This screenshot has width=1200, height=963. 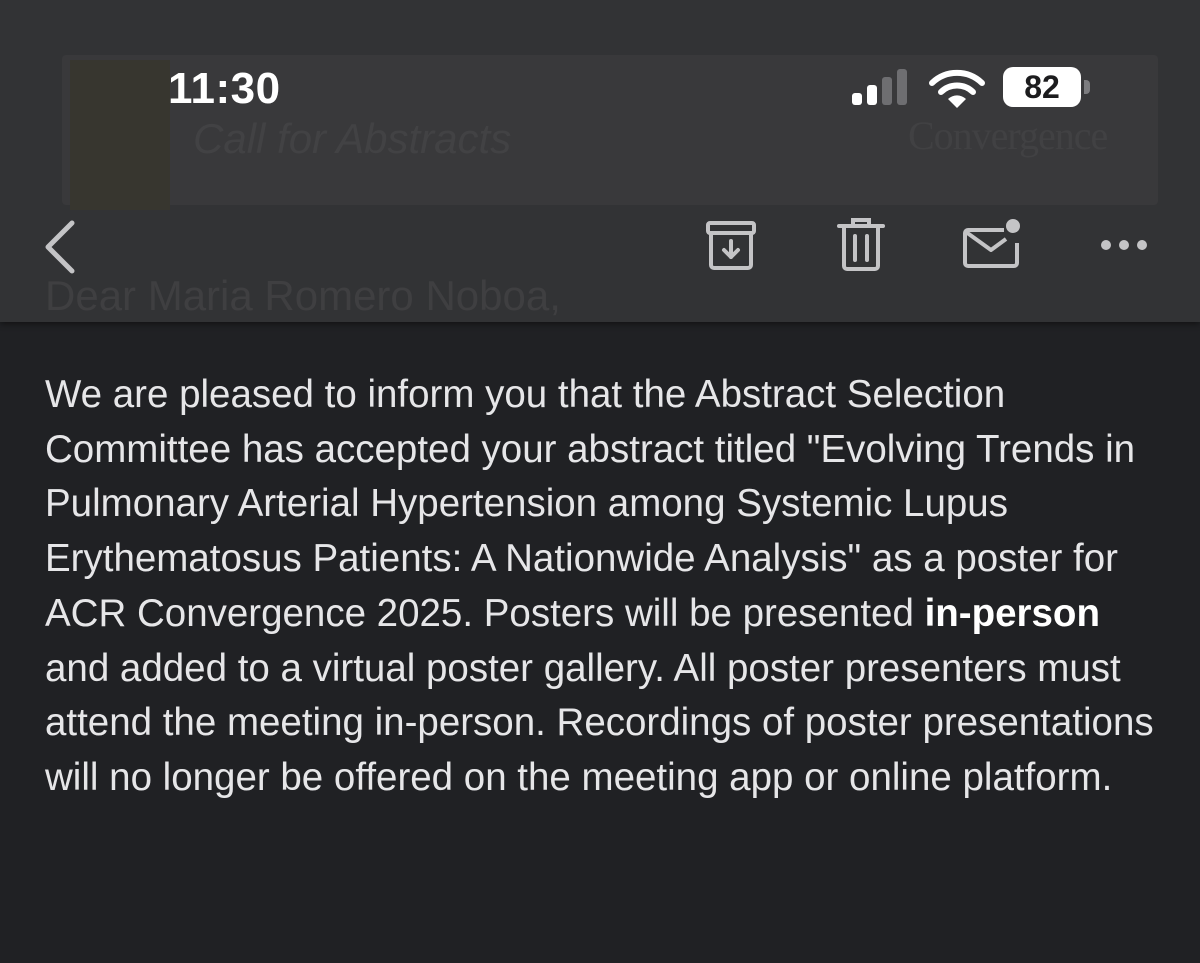 I want to click on email-body-bold: in-person, so click(x=1012, y=613).